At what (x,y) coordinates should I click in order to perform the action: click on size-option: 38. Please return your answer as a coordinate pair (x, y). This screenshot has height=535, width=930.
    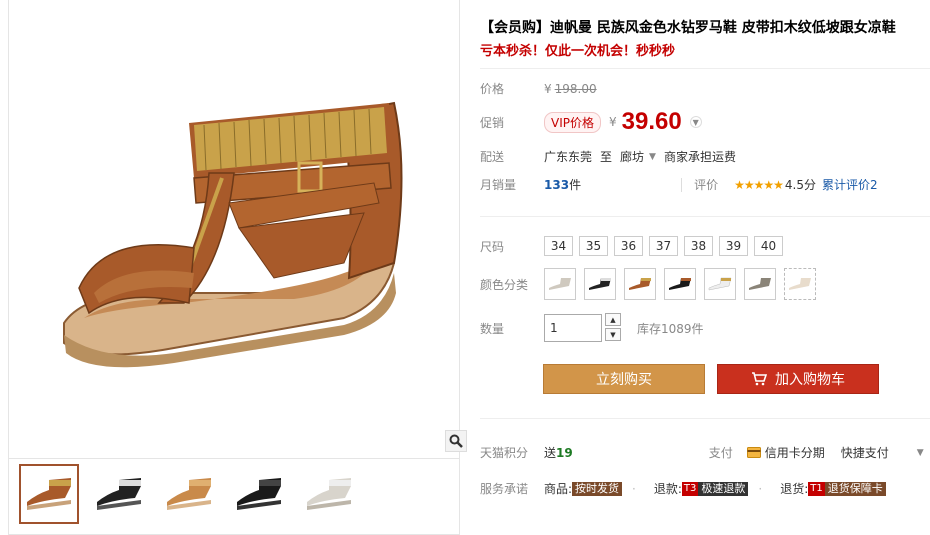
    Looking at the image, I should click on (698, 246).